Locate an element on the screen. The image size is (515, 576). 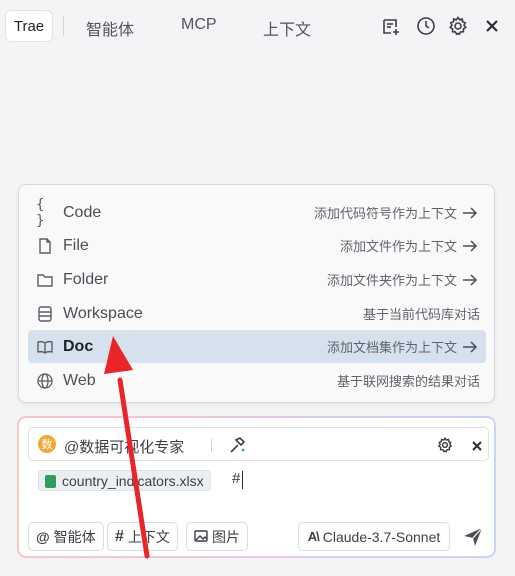
agent-button: @ 智能体 is located at coordinates (66, 536).